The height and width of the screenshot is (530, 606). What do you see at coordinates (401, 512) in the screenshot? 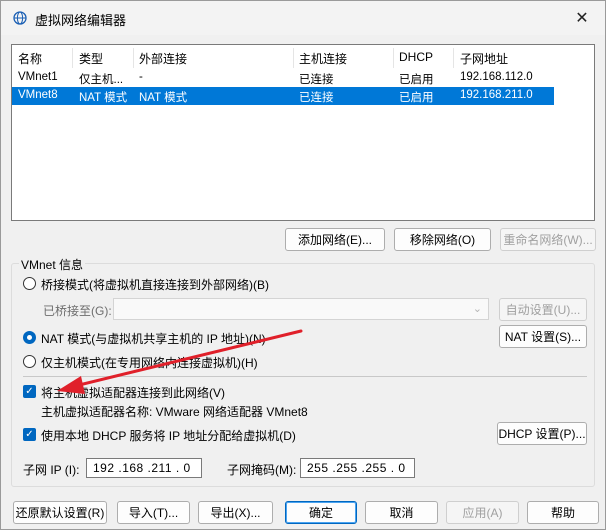
I see `cancel-button: 取消` at bounding box center [401, 512].